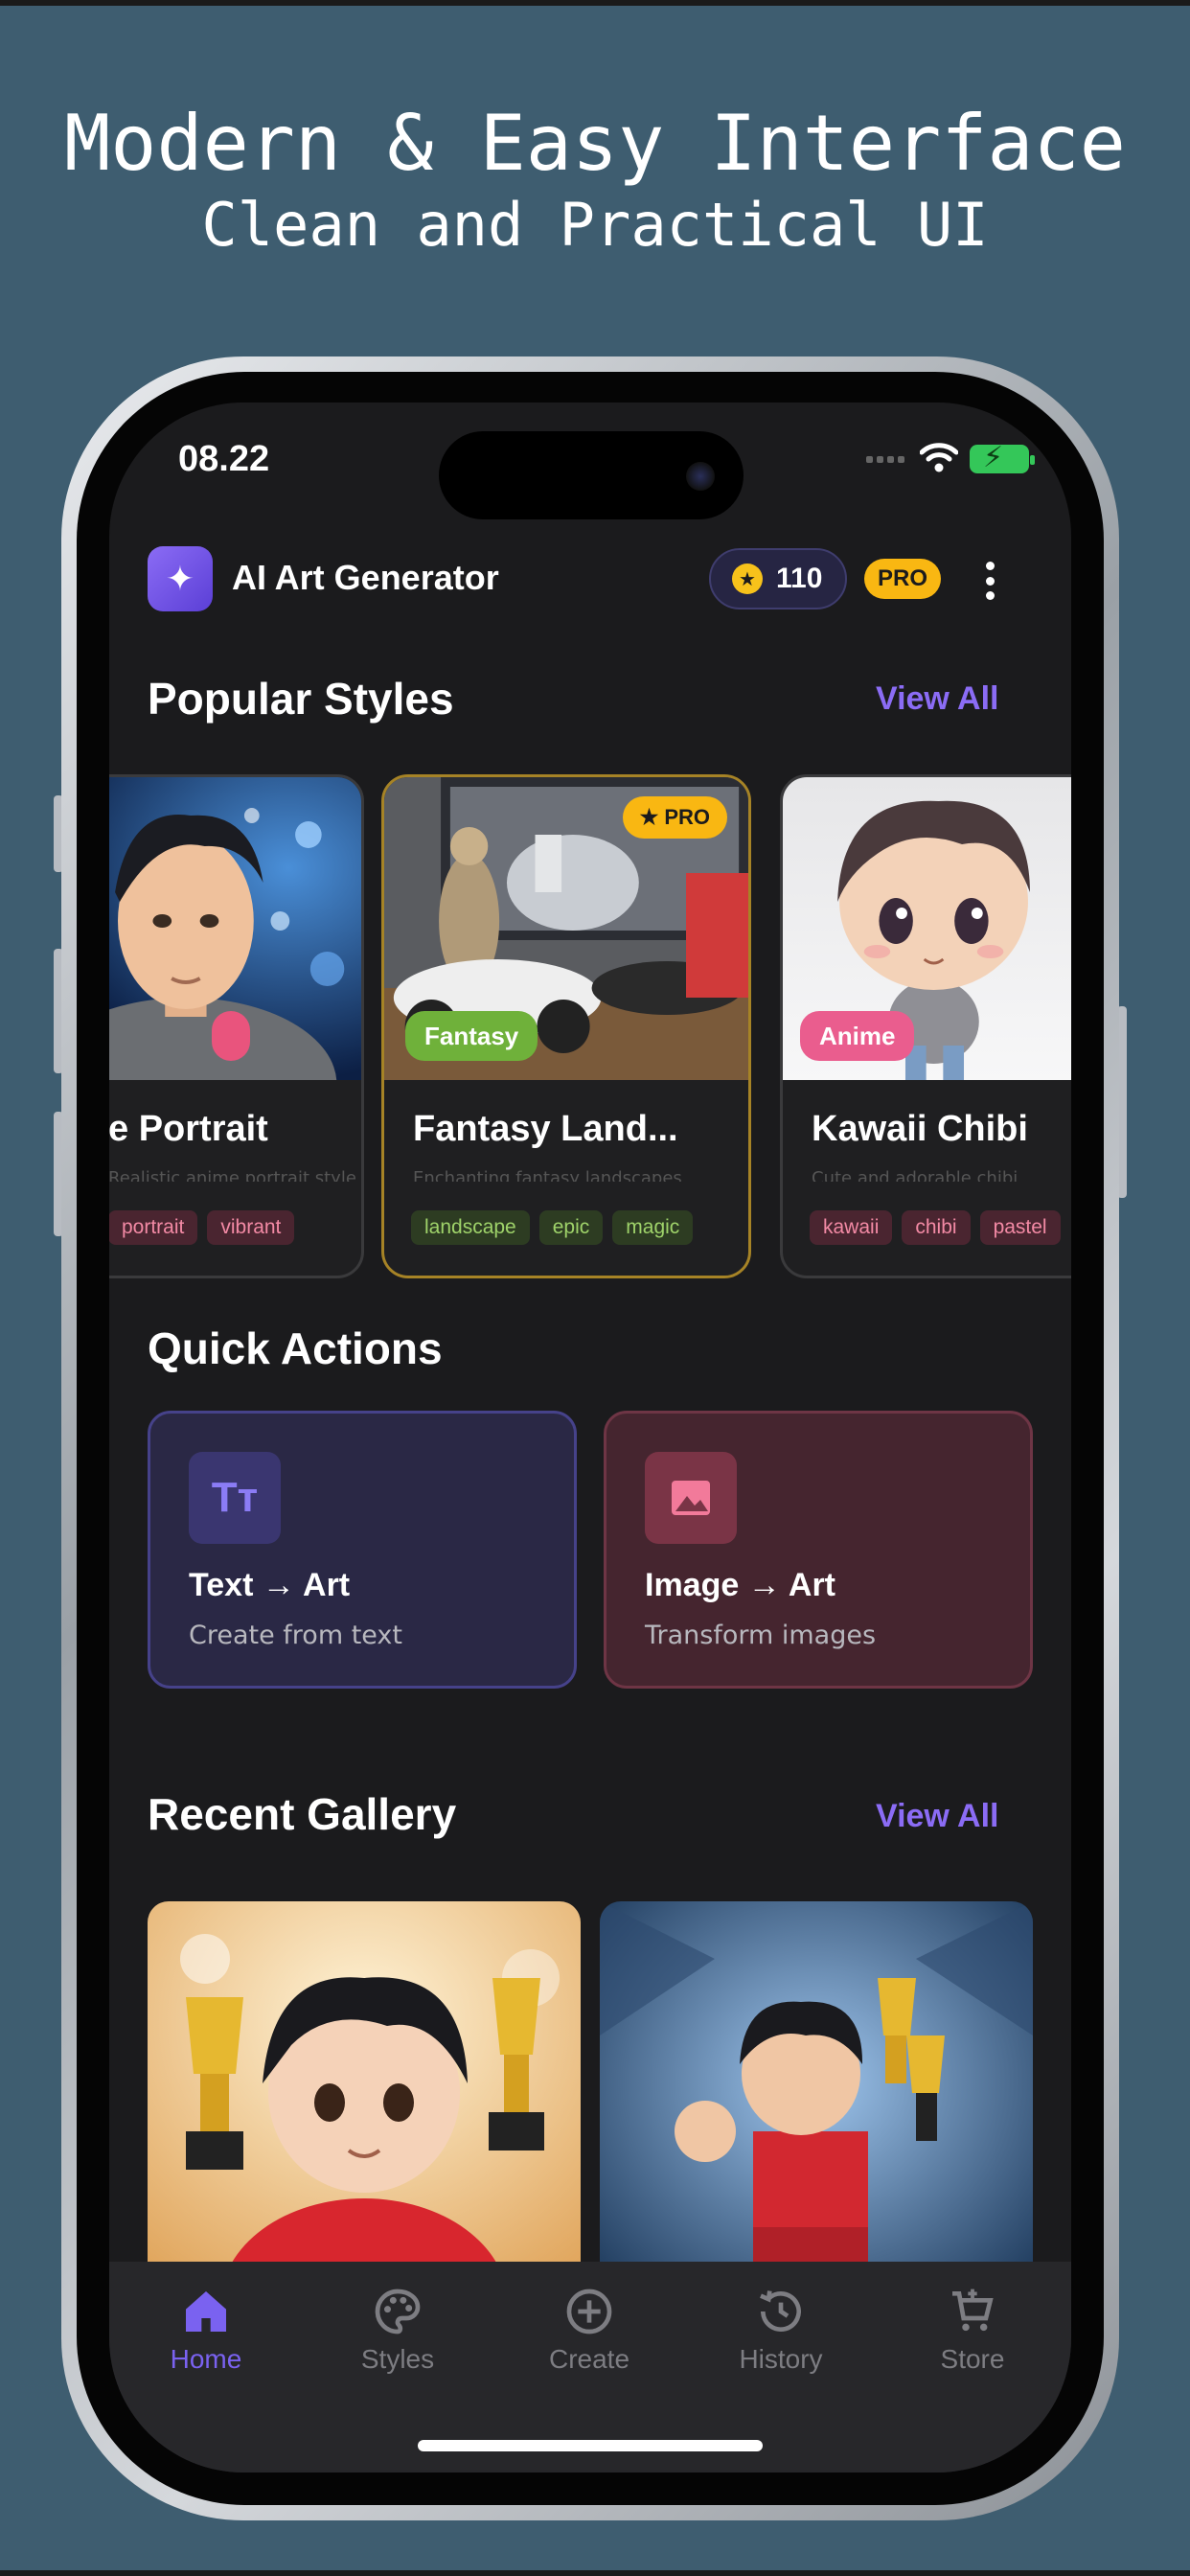 This screenshot has width=1190, height=2576. I want to click on popular-styles-title: Popular Styles, so click(301, 699).